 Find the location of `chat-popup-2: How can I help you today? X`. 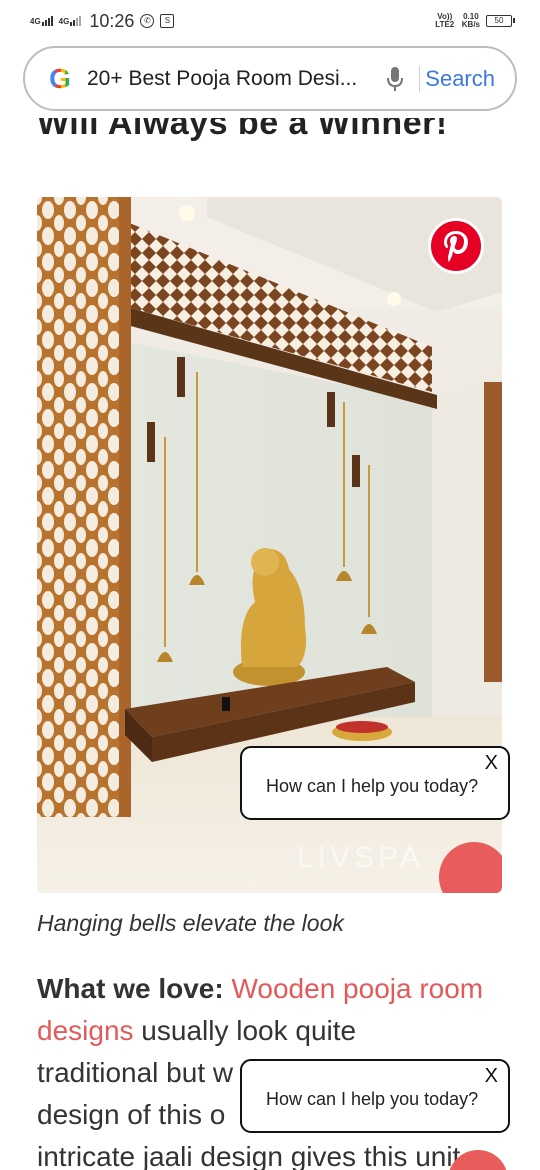

chat-popup-2: How can I help you today? X is located at coordinates (375, 1096).